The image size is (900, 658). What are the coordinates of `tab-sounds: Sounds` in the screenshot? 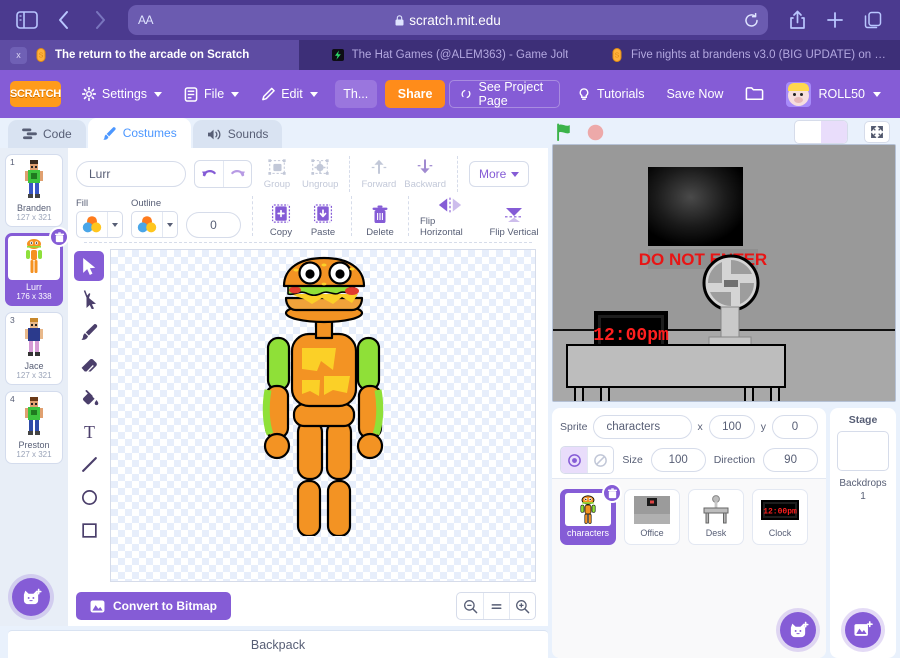 It's located at (237, 134).